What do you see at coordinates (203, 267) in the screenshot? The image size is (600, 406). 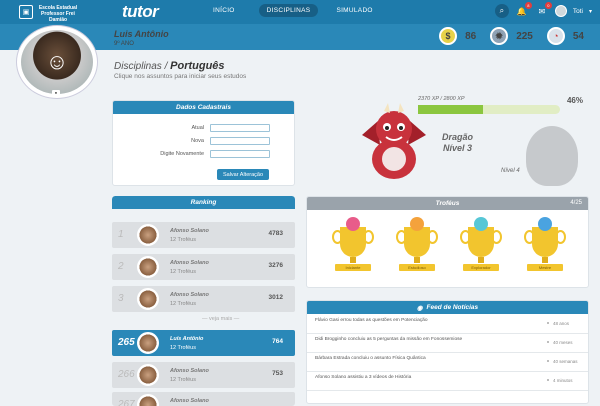 I see `ranking-row: 2 Afonso Solano 12 Troféus 3276` at bounding box center [203, 267].